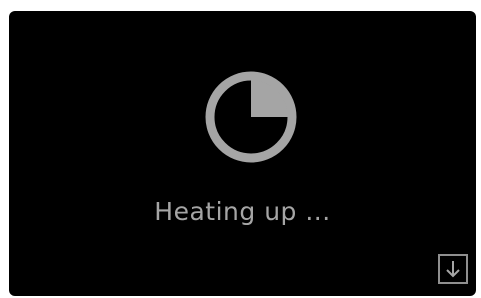 This screenshot has width=481, height=298. Describe the element at coordinates (251, 117) in the screenshot. I see `pie-progress-icon` at that location.